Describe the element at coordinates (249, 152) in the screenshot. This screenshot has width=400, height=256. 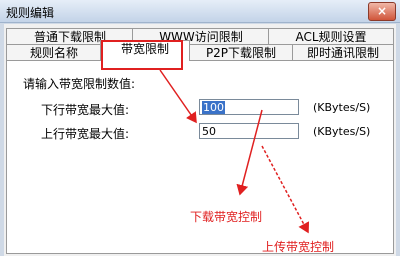
I see `arrow-to-download-control` at that location.